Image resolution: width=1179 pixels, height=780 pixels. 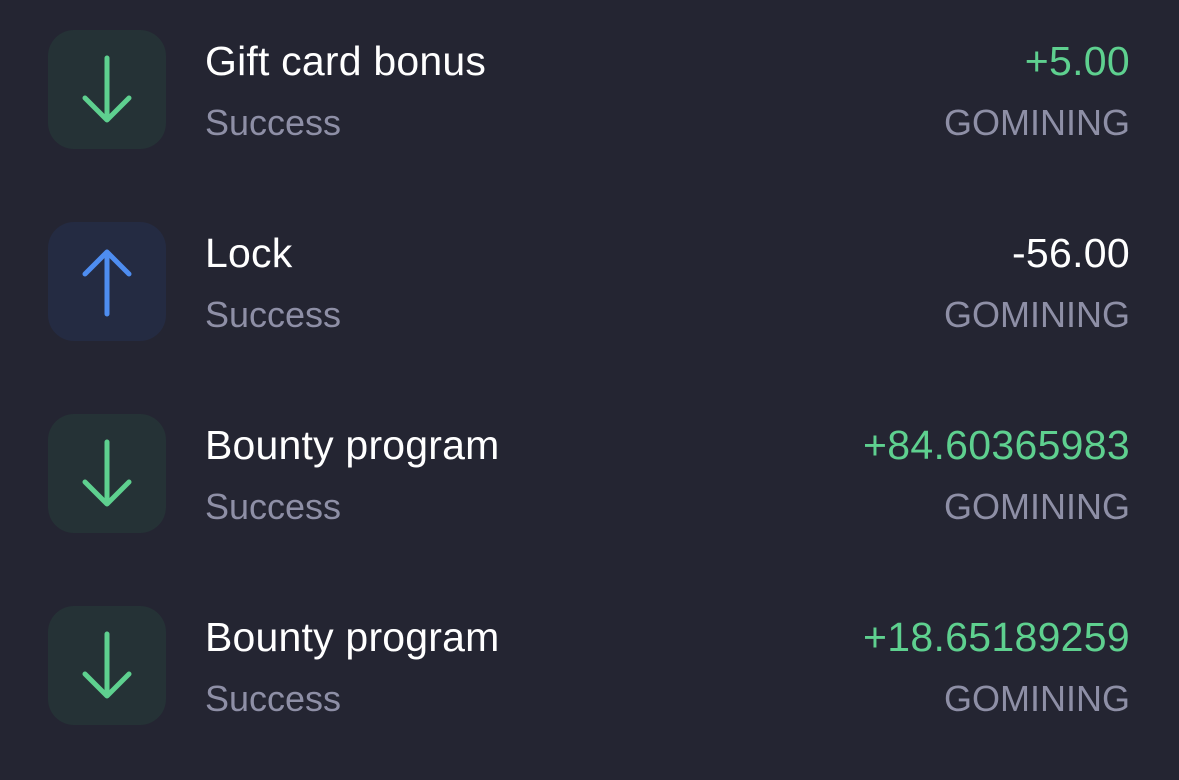 I want to click on transaction-amount: +84.60365983, so click(x=996, y=445).